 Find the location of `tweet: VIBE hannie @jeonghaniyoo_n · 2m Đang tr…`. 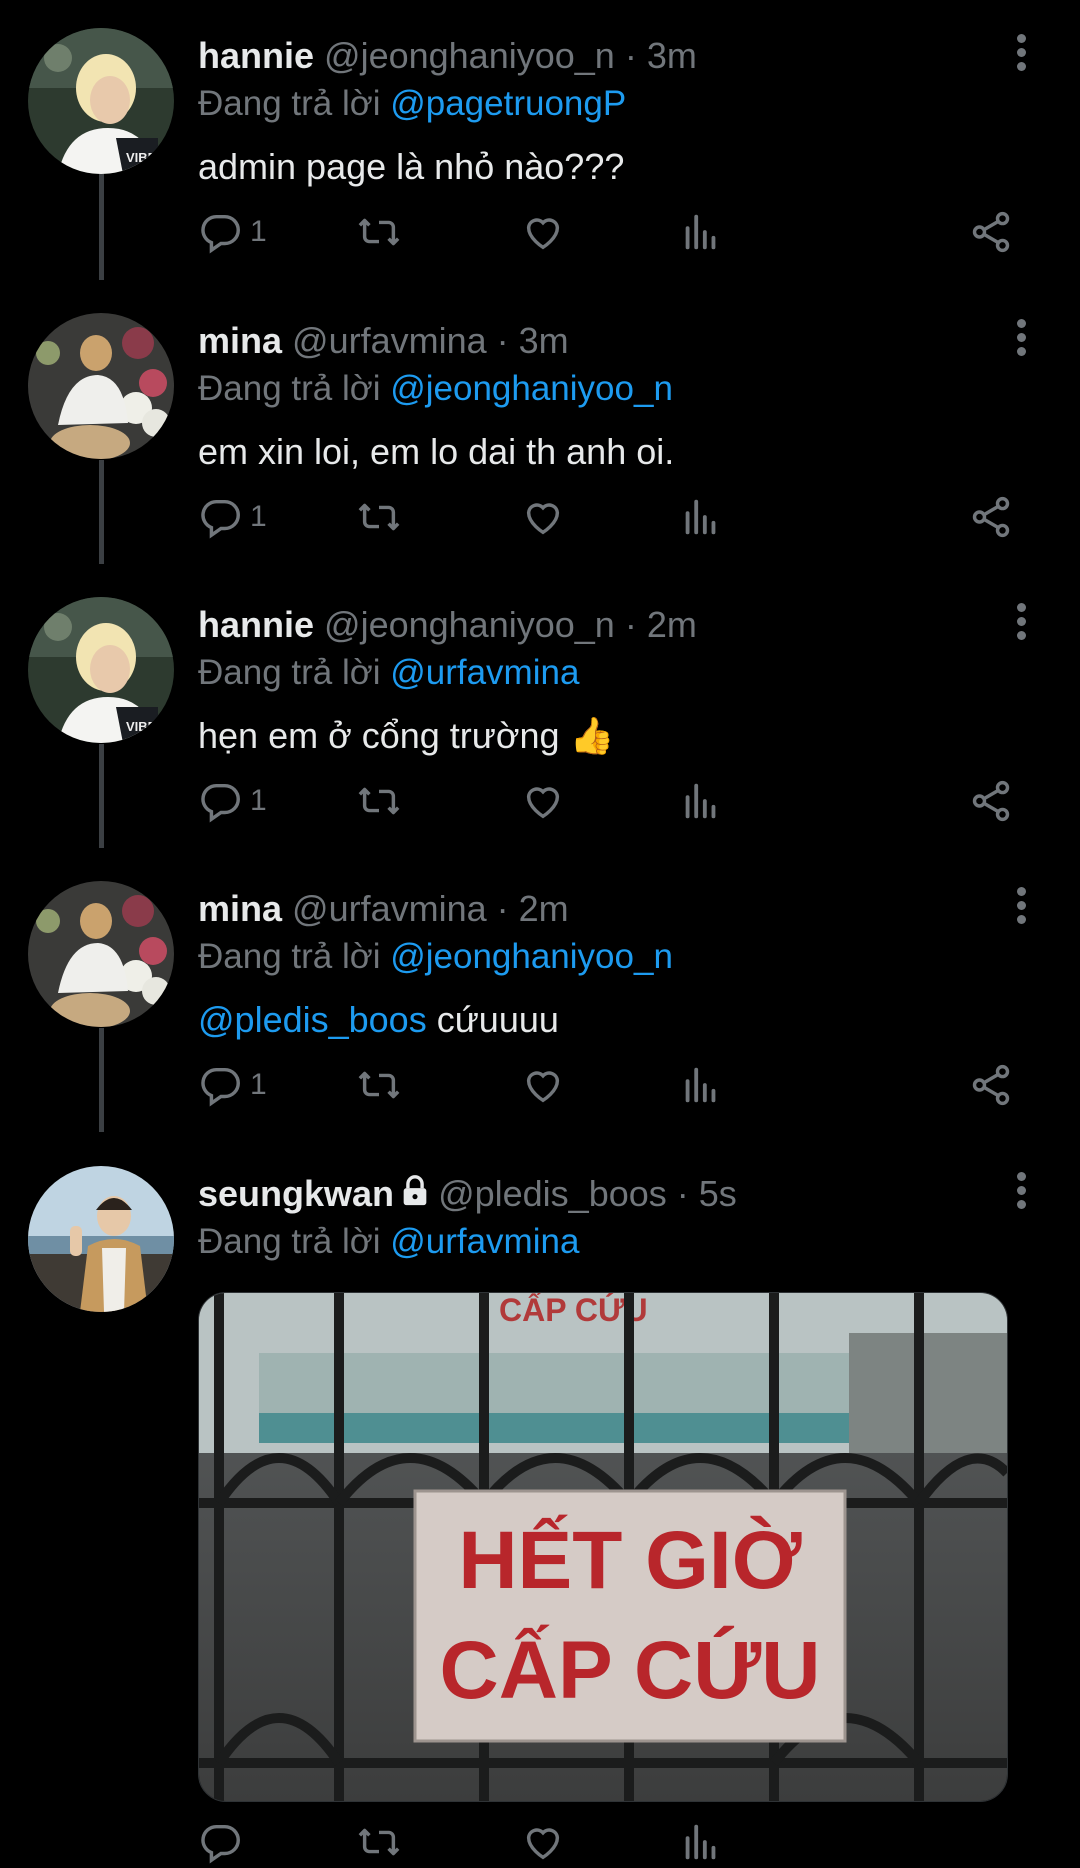

tweet: VIBE hannie @jeonghaniyoo_n · 2m Đang tr… is located at coordinates (540, 717).